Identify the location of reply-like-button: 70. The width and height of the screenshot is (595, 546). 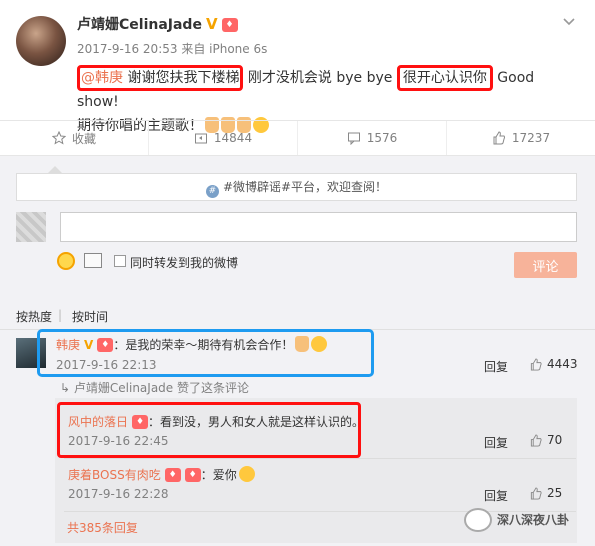
(545, 440).